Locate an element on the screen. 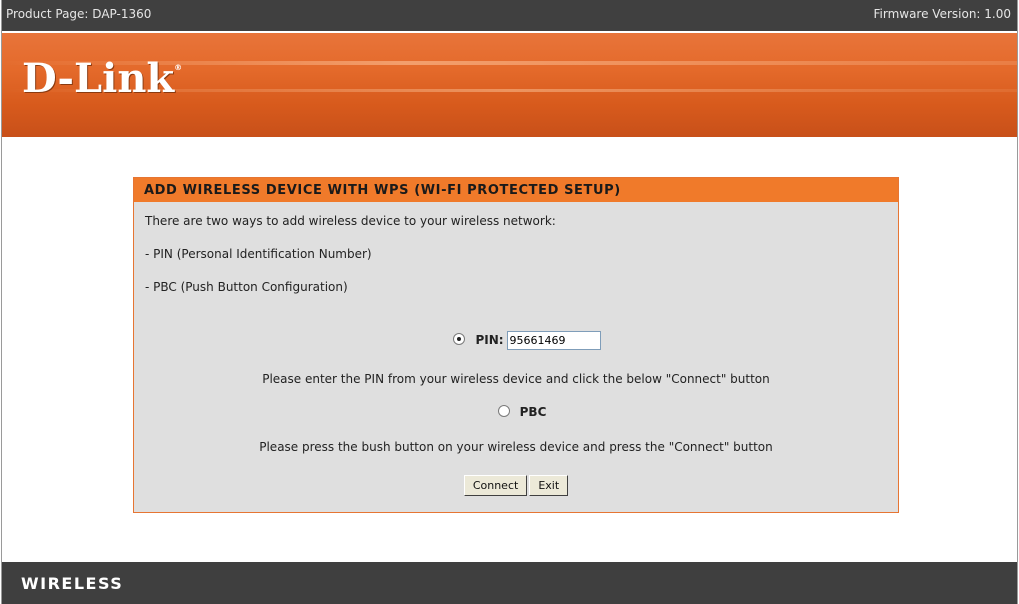  product-page-label: Product Page: DAP-1360 is located at coordinates (79, 14).